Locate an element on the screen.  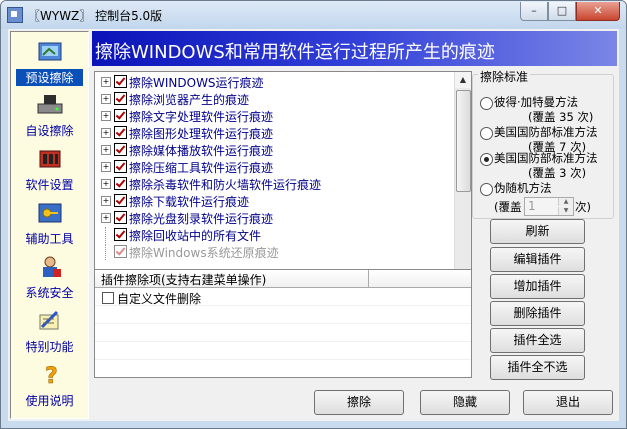
plugin-header: 插件擦除项(支持右建菜单操作) is located at coordinates (232, 279).